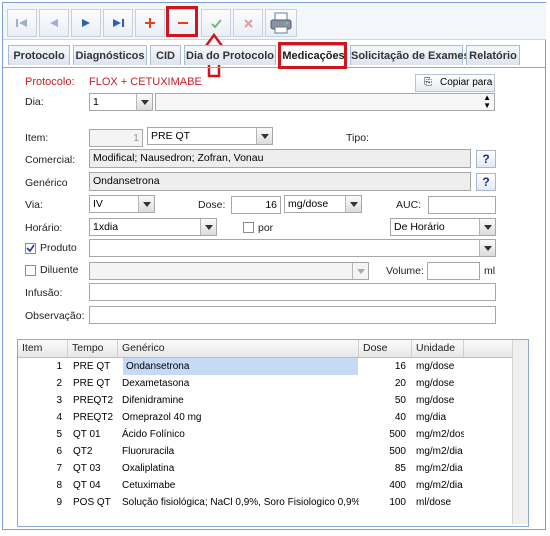  Describe the element at coordinates (229, 271) in the screenshot. I see `diluente-select` at that location.